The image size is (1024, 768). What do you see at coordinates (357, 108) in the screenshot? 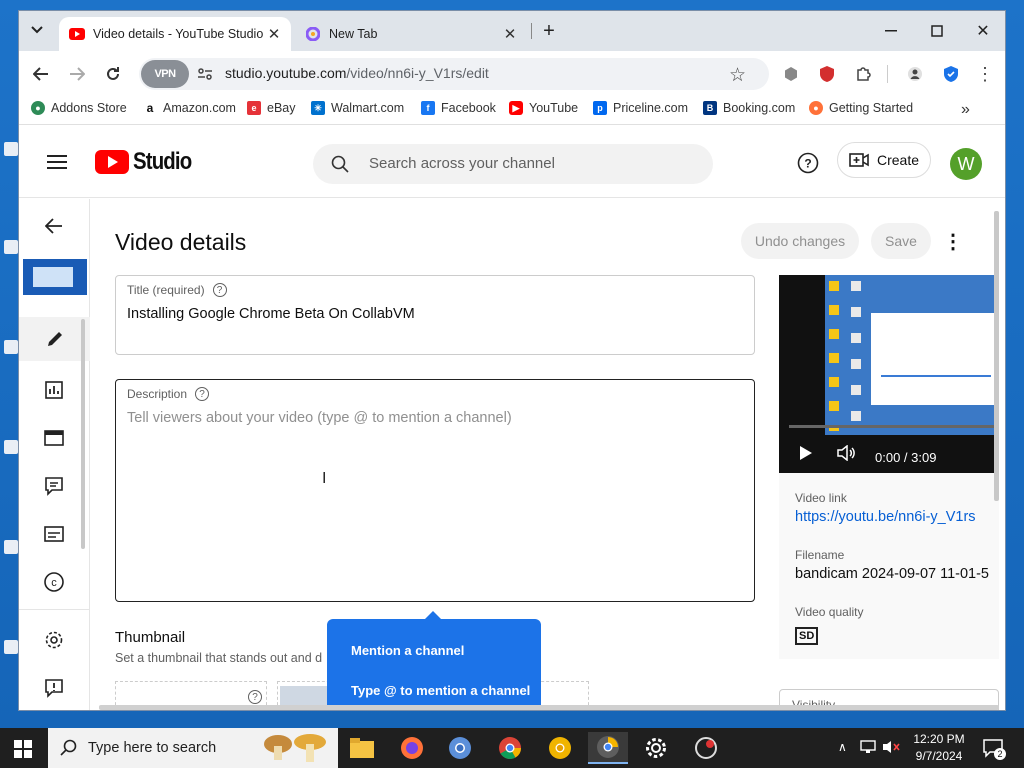
I see `bookmark-walmart: ✳ Walmart.com` at bounding box center [357, 108].